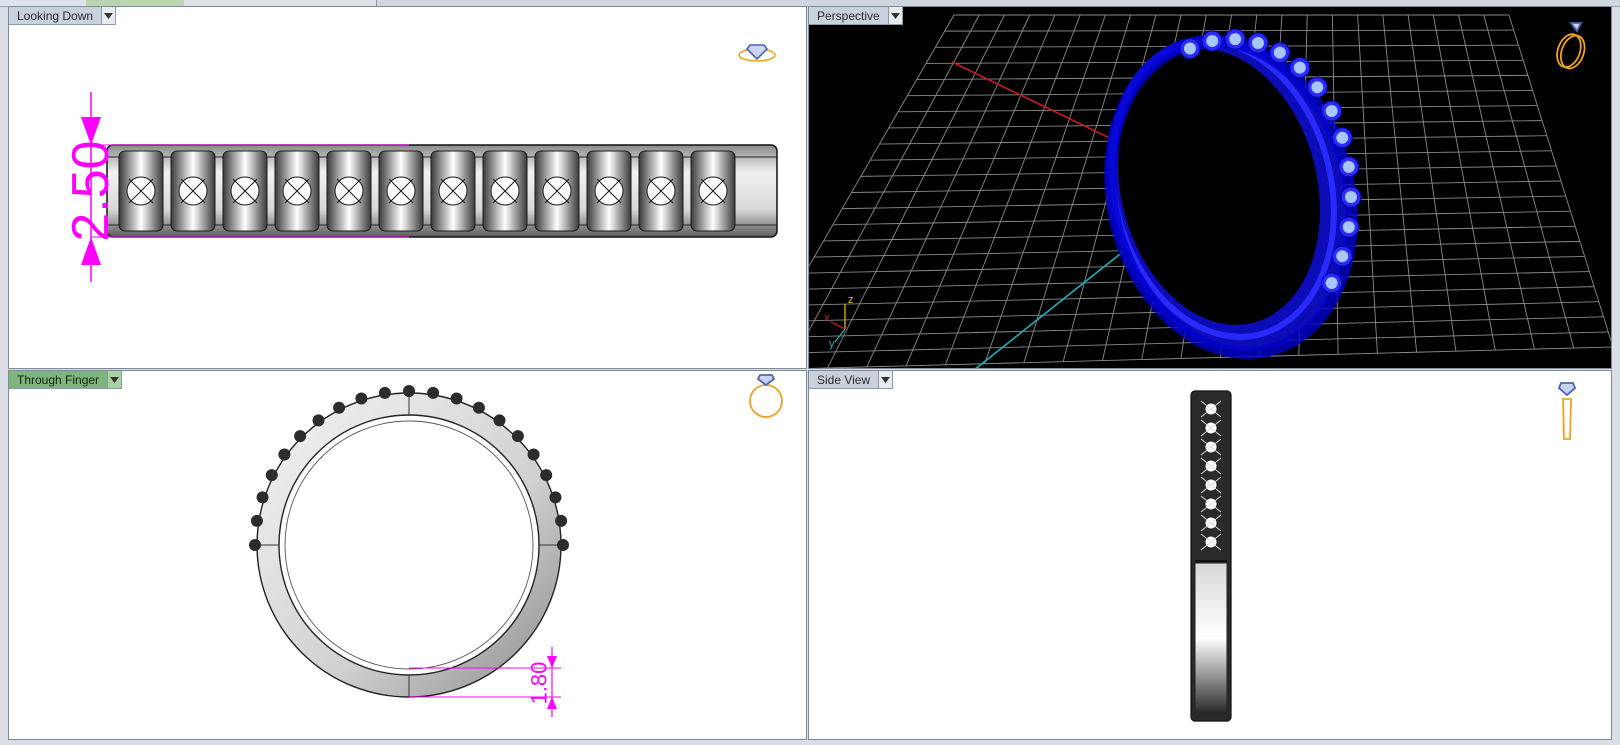  I want to click on viewport-label: Perspective, so click(856, 16).